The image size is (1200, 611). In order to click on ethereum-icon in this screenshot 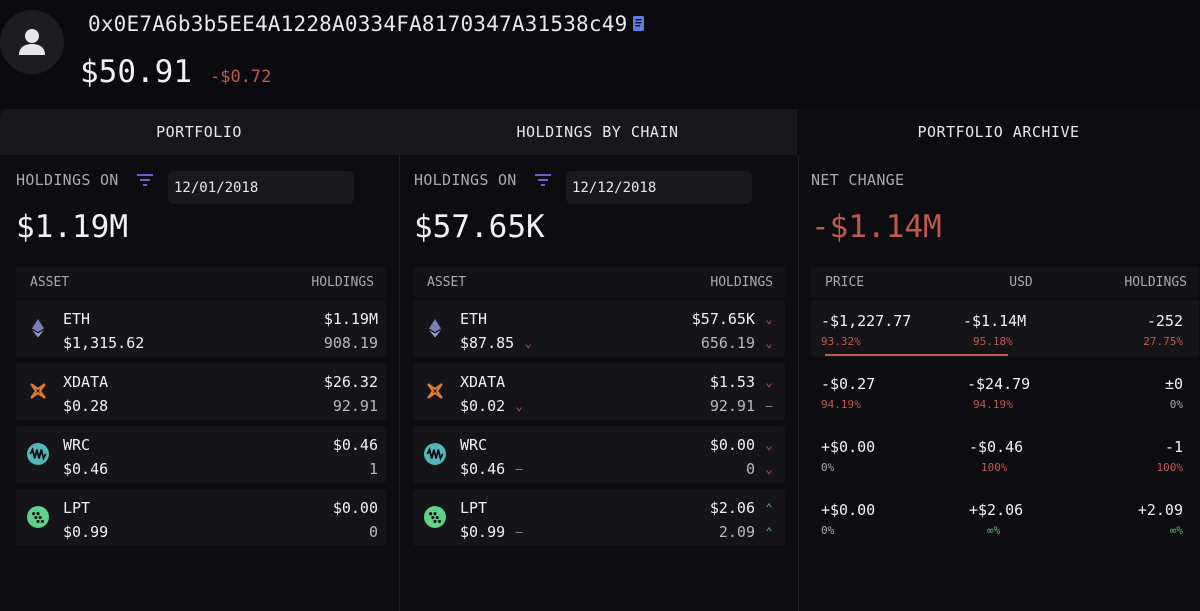, I will do `click(435, 328)`.